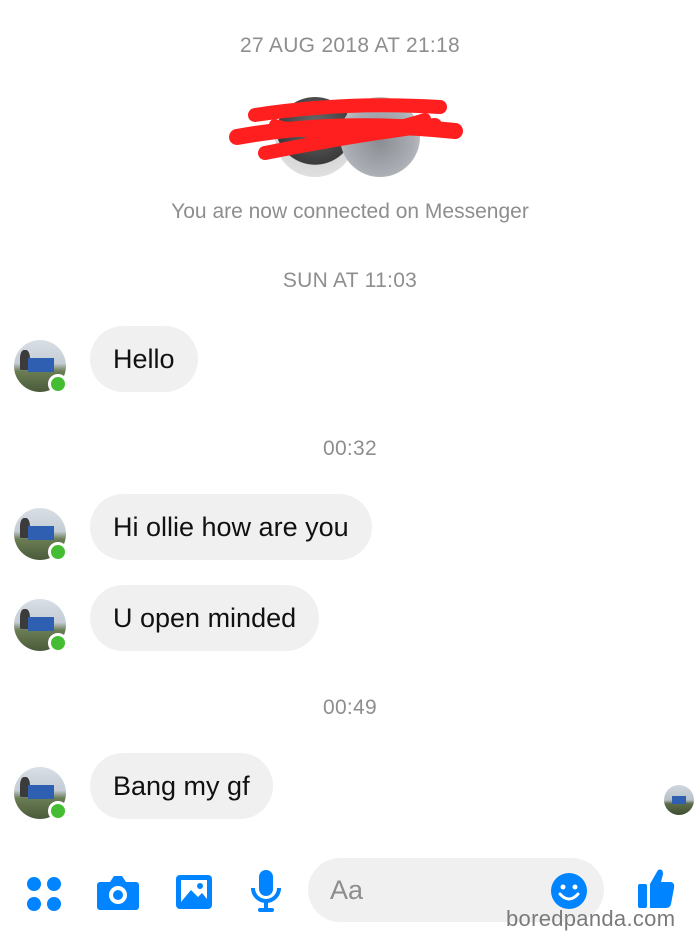  I want to click on timestamp: SUN AT 11:03, so click(350, 280).